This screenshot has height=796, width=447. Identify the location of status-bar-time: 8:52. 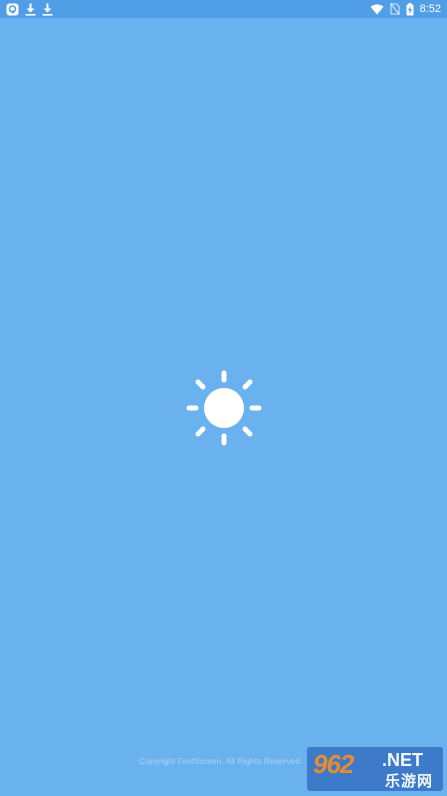
(430, 9).